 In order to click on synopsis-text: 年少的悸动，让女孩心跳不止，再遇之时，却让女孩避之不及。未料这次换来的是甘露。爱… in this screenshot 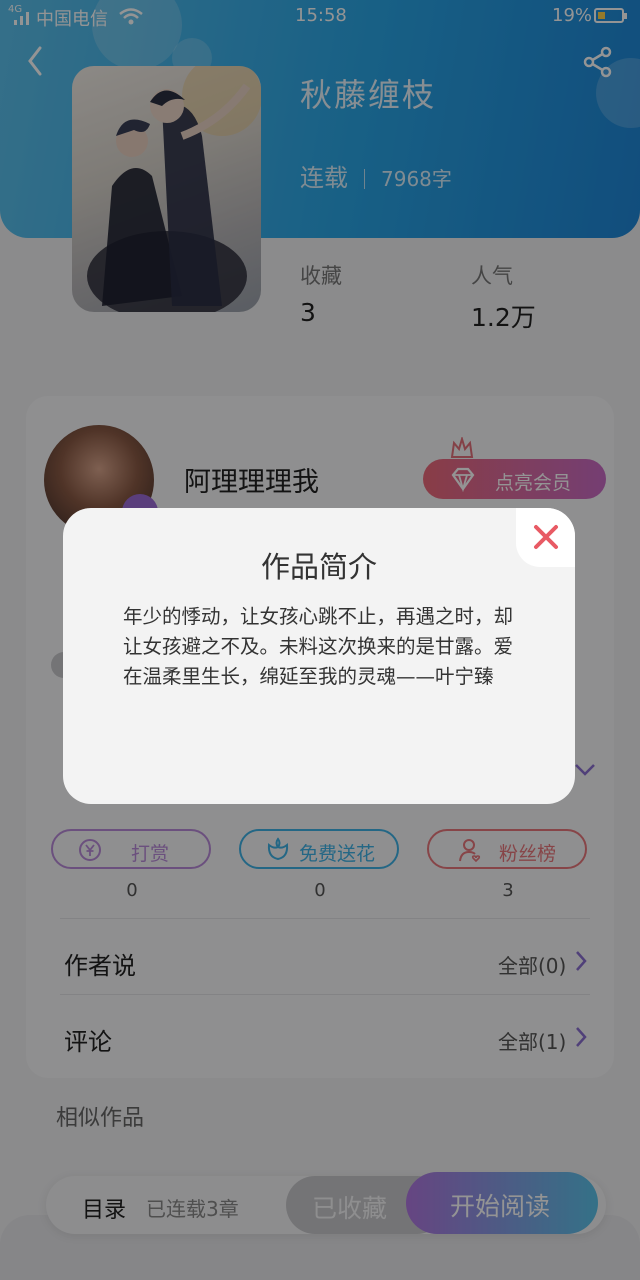, I will do `click(318, 646)`.